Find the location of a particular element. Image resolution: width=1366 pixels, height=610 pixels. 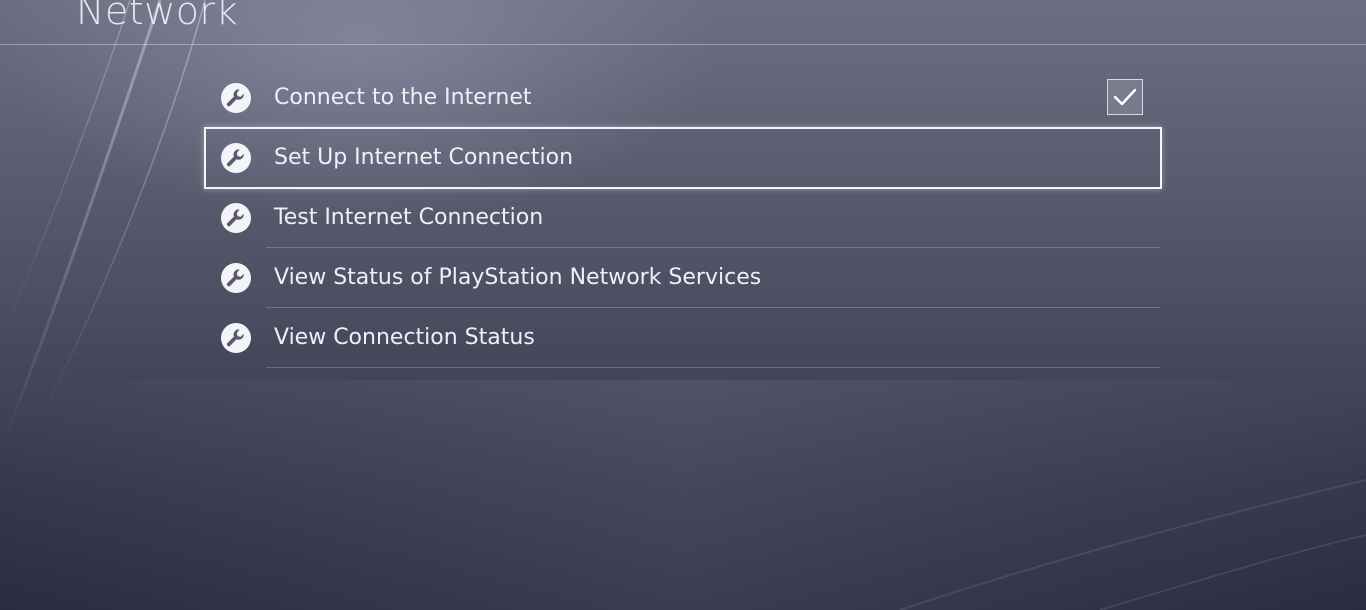

menu-item-label: Set Up Internet Connection is located at coordinates (424, 157).